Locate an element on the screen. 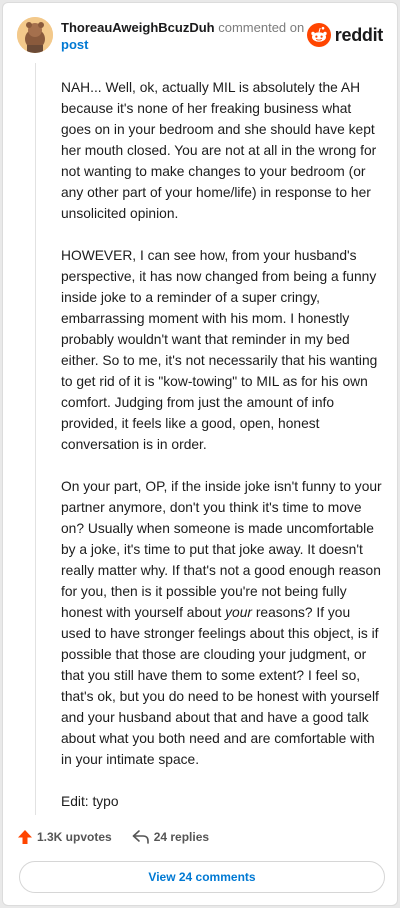  emphasis-text: your is located at coordinates (238, 612).